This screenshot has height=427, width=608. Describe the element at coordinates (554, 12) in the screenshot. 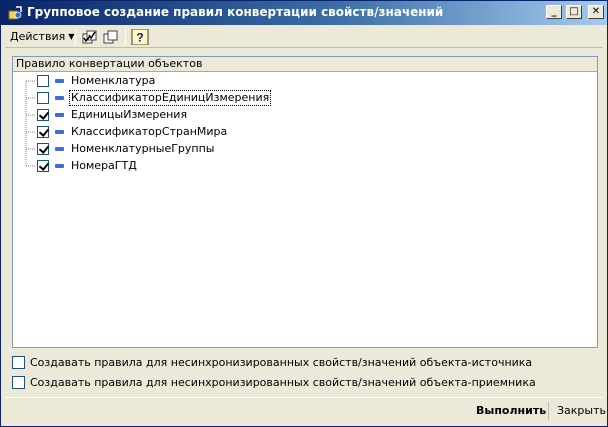

I see `minimize-button: _` at that location.